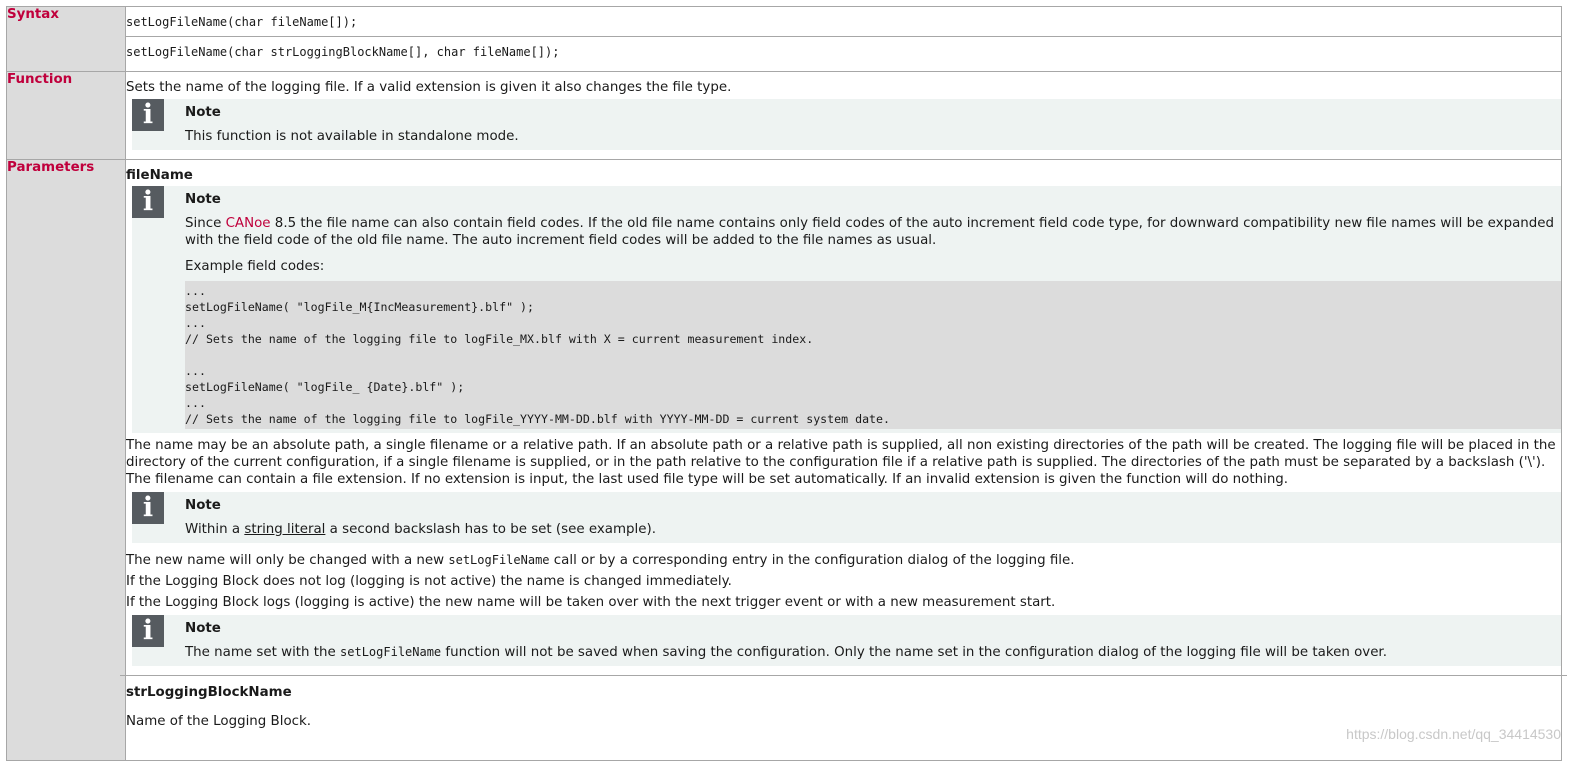 The height and width of the screenshot is (761, 1569). I want to click on syntax-row: Syntax setLogFileName(char fileName[]);, so click(784, 39).